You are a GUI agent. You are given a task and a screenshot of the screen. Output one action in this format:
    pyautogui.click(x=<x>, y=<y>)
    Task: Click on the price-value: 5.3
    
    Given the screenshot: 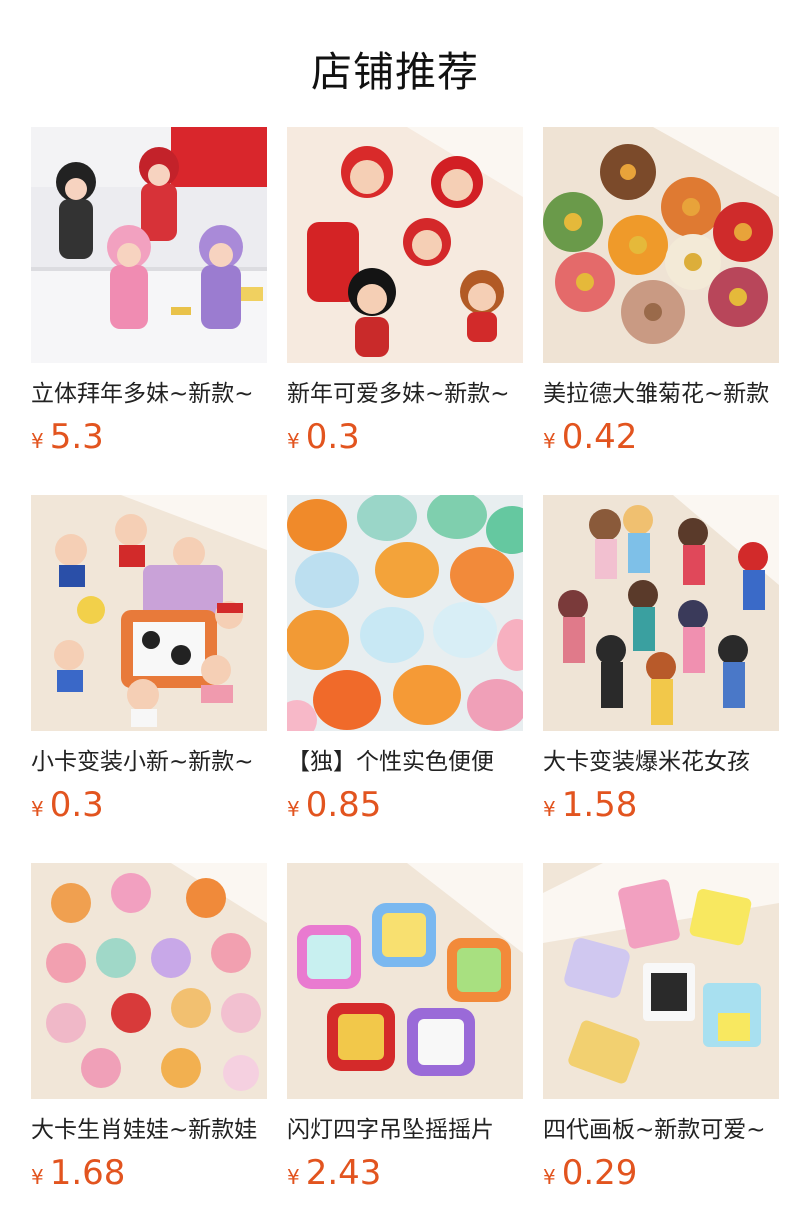 What is the action you would take?
    pyautogui.click(x=76, y=437)
    